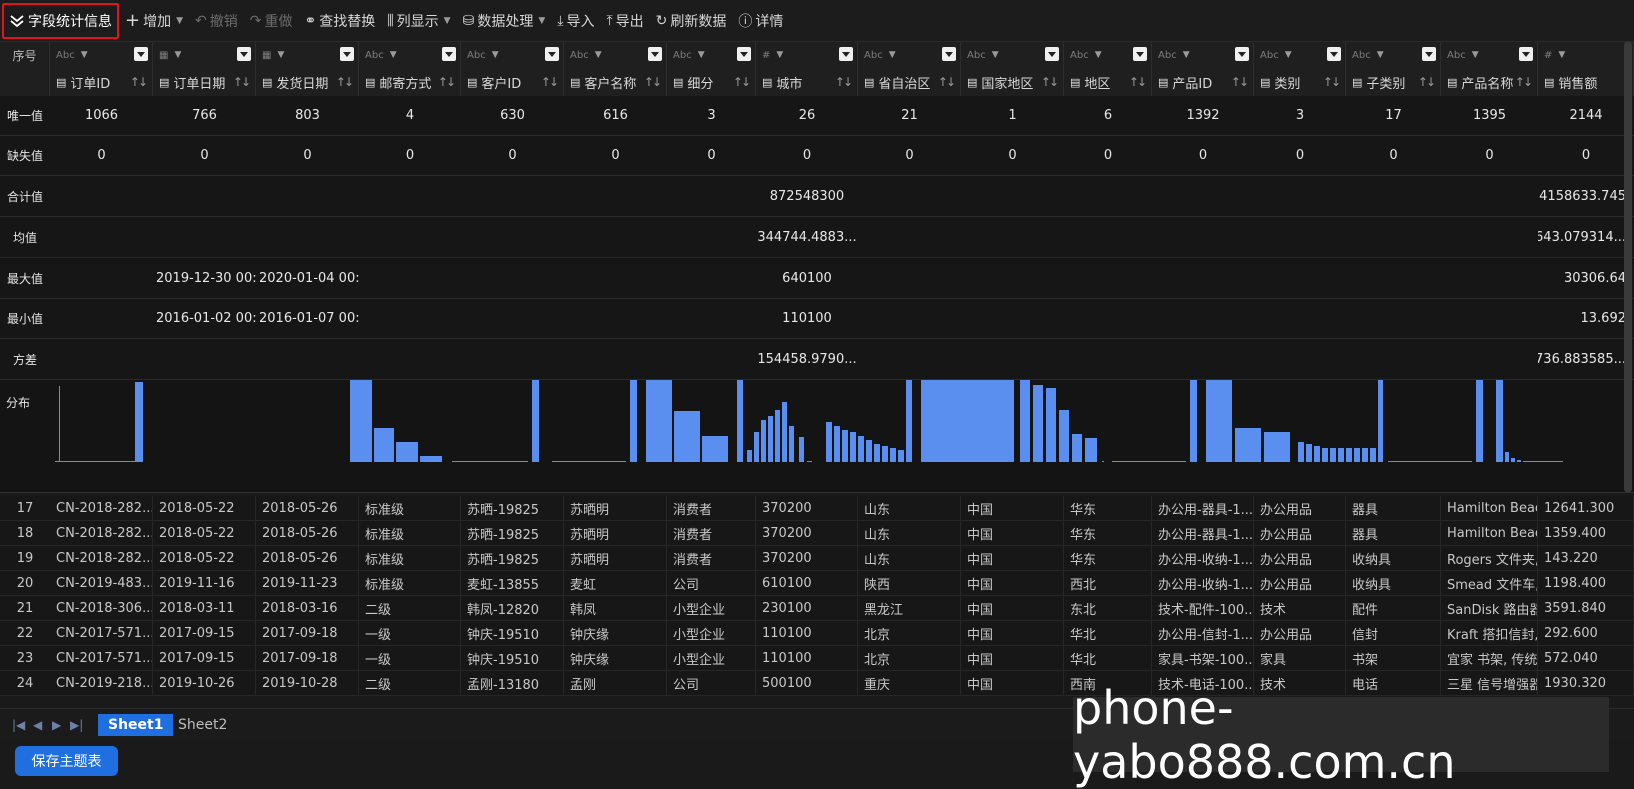 The width and height of the screenshot is (1634, 789). What do you see at coordinates (807, 658) in the screenshot?
I see `table-cell: 110100` at bounding box center [807, 658].